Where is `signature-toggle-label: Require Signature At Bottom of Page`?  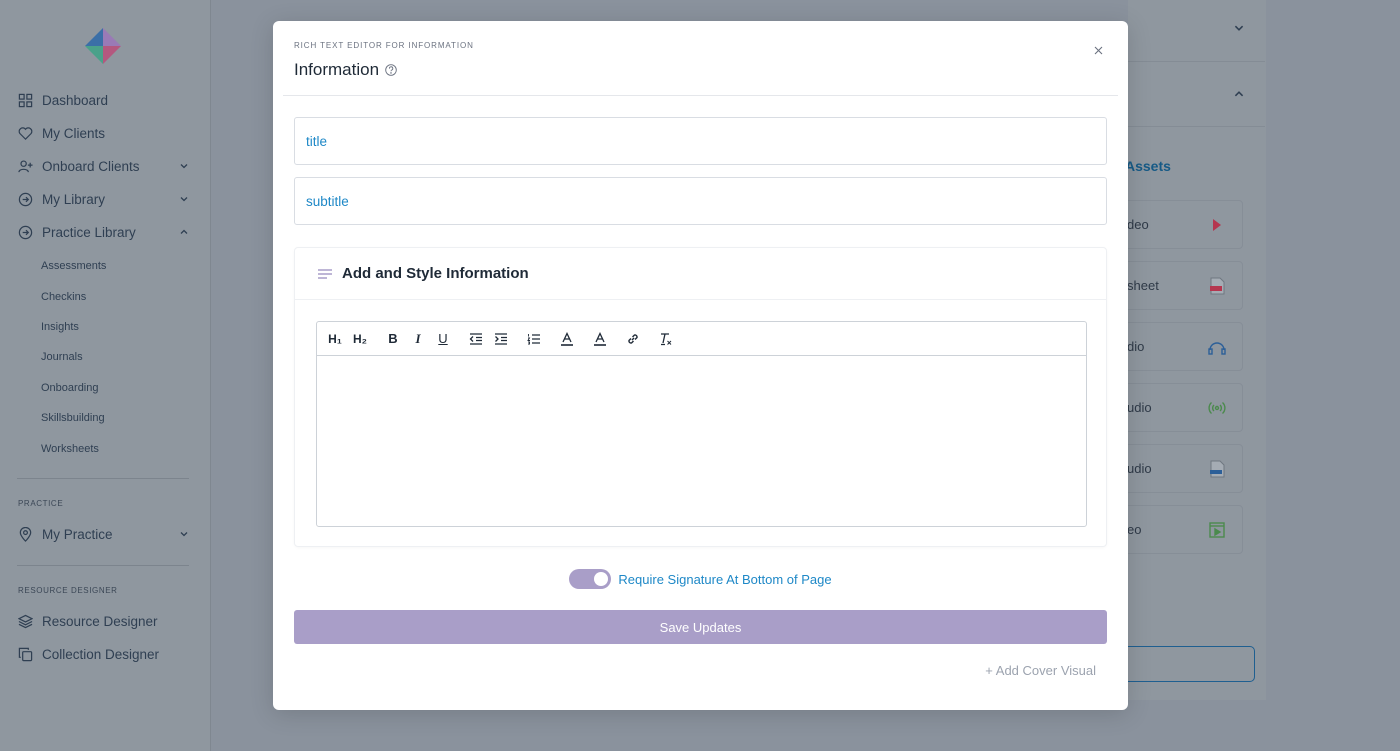 signature-toggle-label: Require Signature At Bottom of Page is located at coordinates (724, 579).